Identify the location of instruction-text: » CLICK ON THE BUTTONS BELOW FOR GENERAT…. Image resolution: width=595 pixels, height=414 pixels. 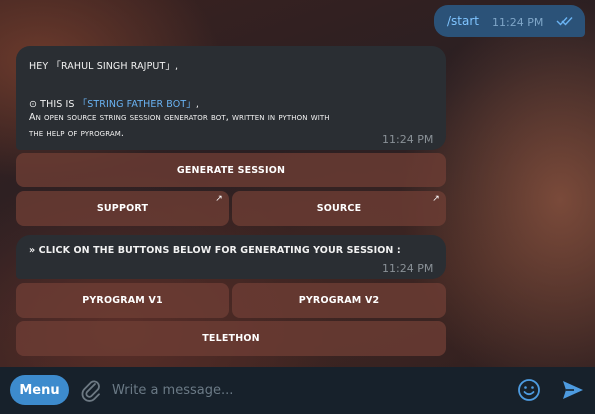
(215, 250).